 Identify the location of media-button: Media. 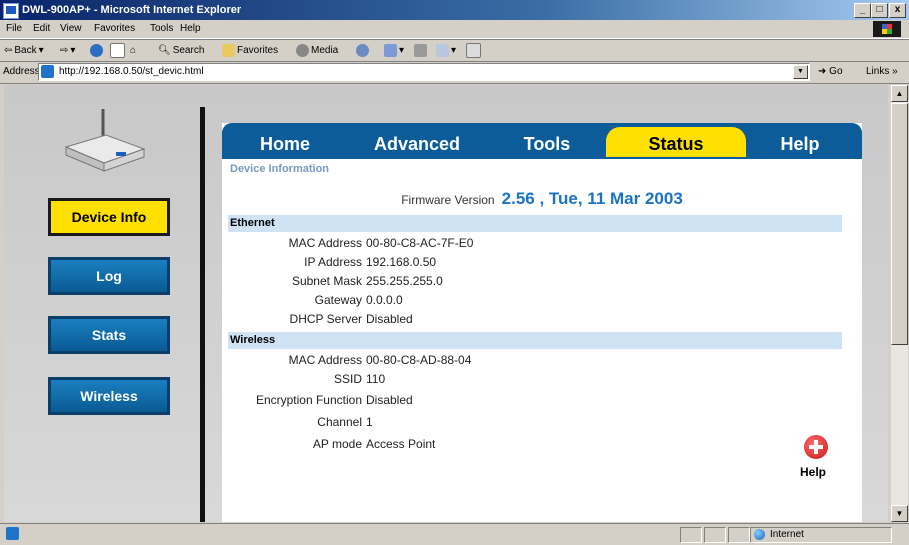
(317, 50).